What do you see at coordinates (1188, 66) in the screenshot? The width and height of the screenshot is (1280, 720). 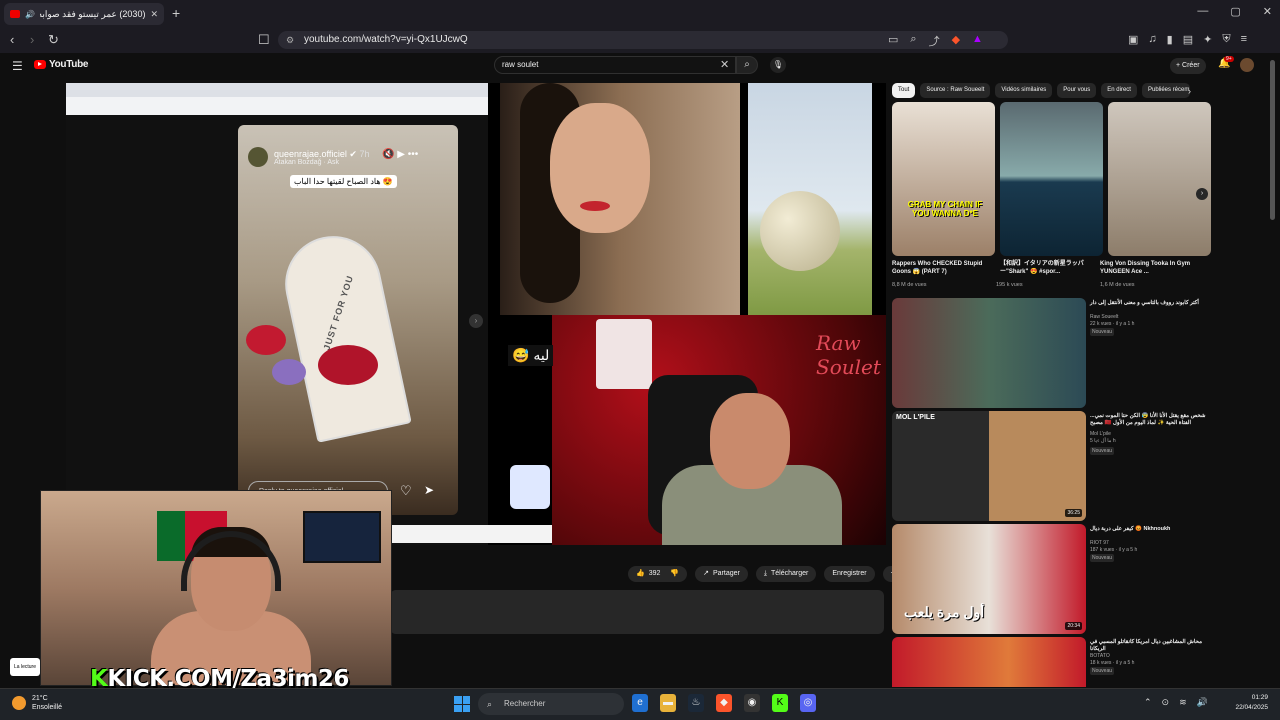 I see `create-button: + Créer` at bounding box center [1188, 66].